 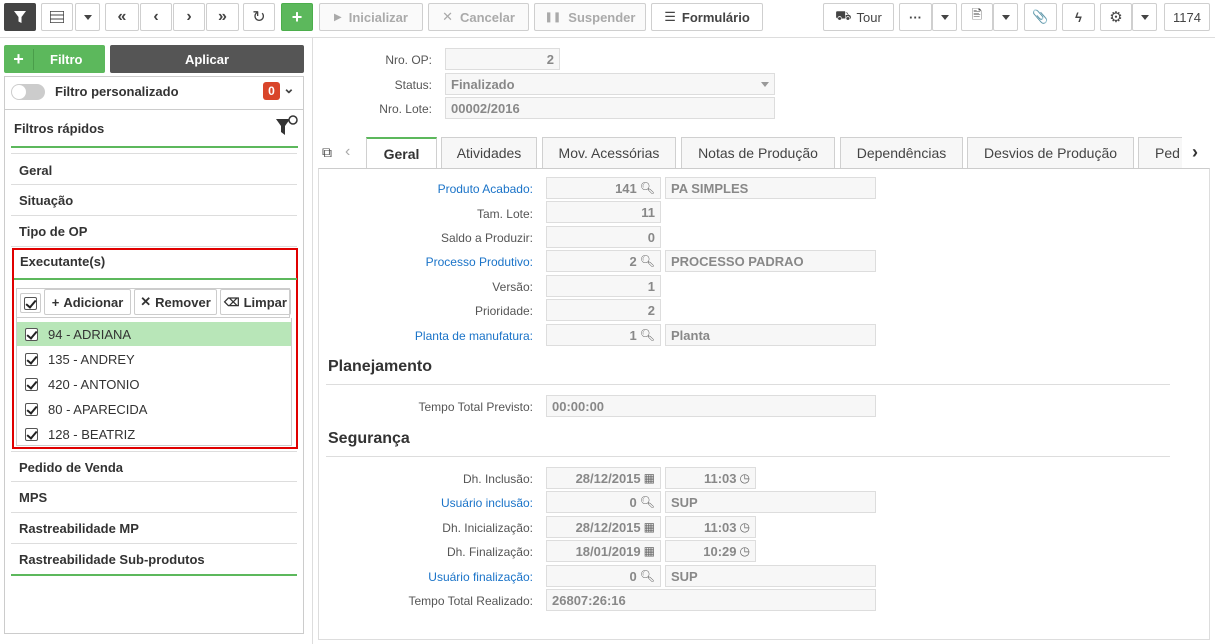 I want to click on produto-acabado-desc: PA SIMPLES, so click(x=710, y=188).